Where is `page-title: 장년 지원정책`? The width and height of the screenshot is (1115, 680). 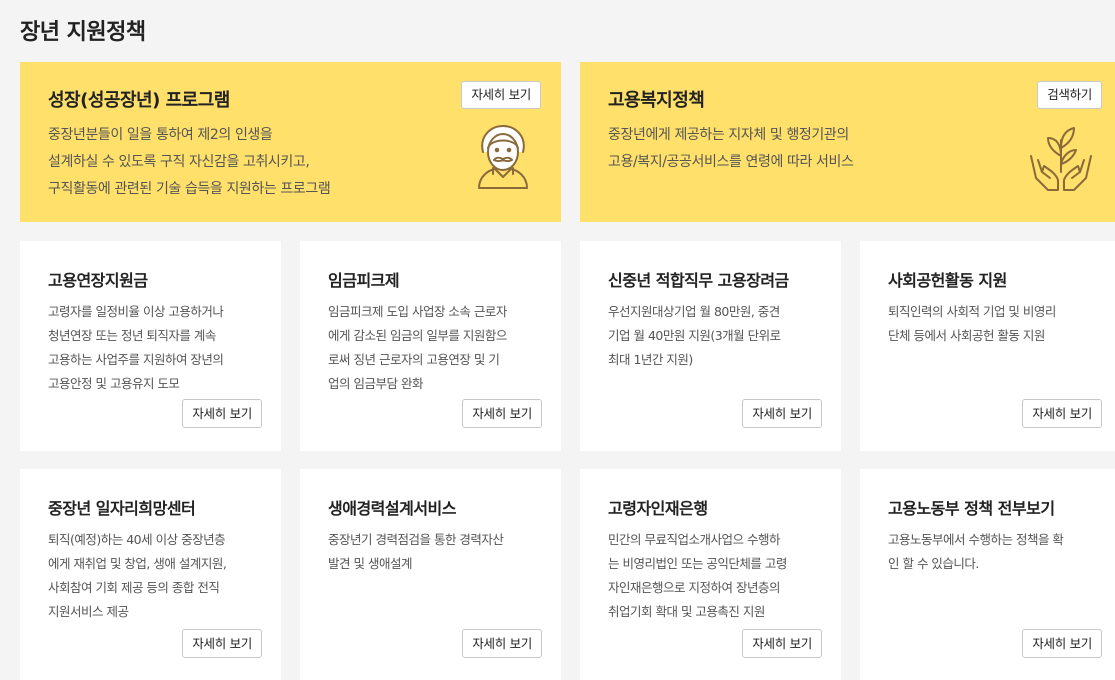 page-title: 장년 지원정책 is located at coordinates (83, 32).